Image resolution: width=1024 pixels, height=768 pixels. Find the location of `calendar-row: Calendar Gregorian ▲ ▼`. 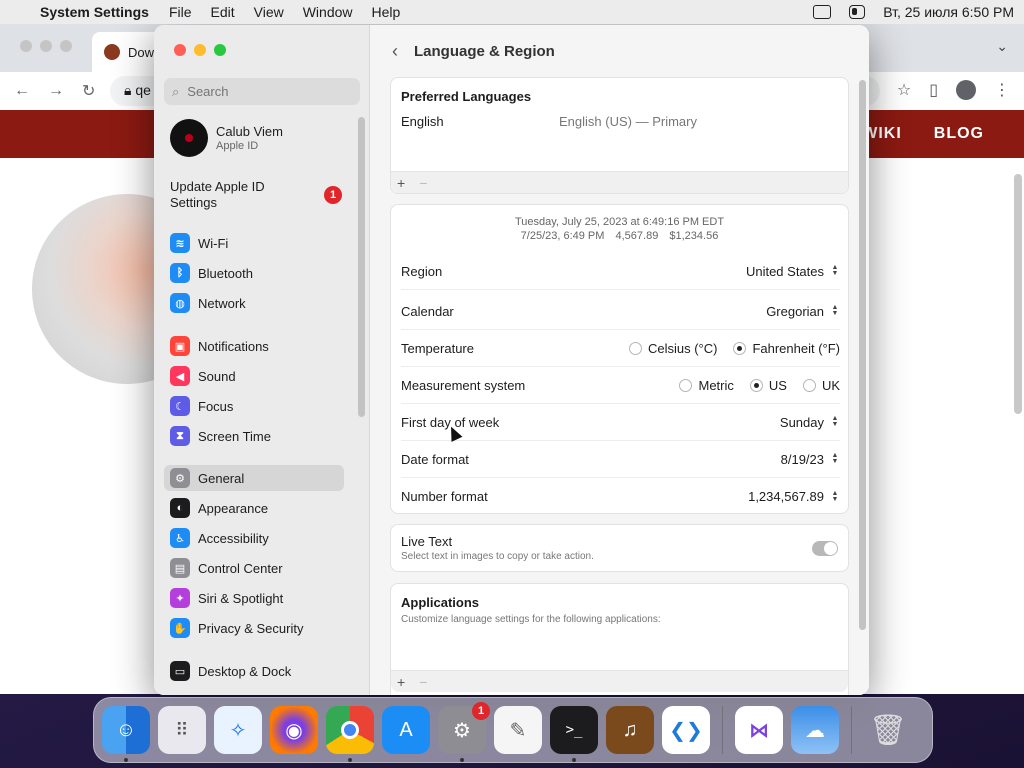

calendar-row: Calendar Gregorian ▲ ▼ is located at coordinates (620, 311).